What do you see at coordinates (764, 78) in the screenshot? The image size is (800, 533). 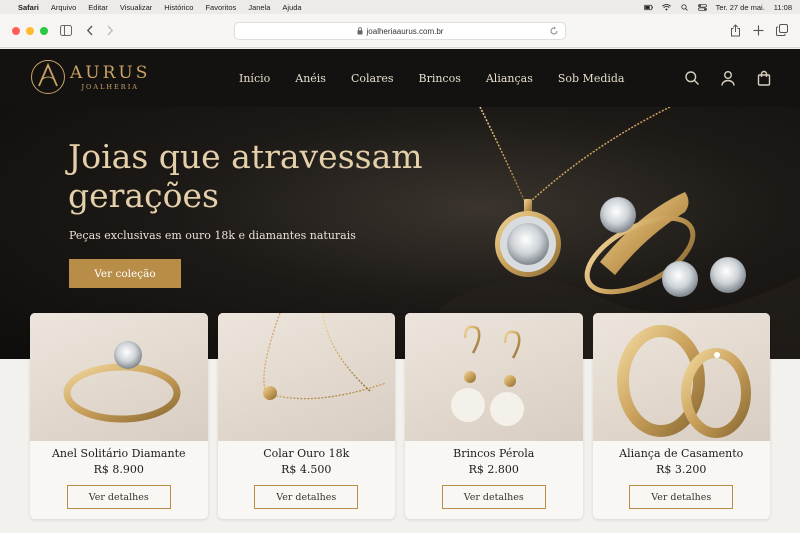 I see `shopping-bag-icon` at bounding box center [764, 78].